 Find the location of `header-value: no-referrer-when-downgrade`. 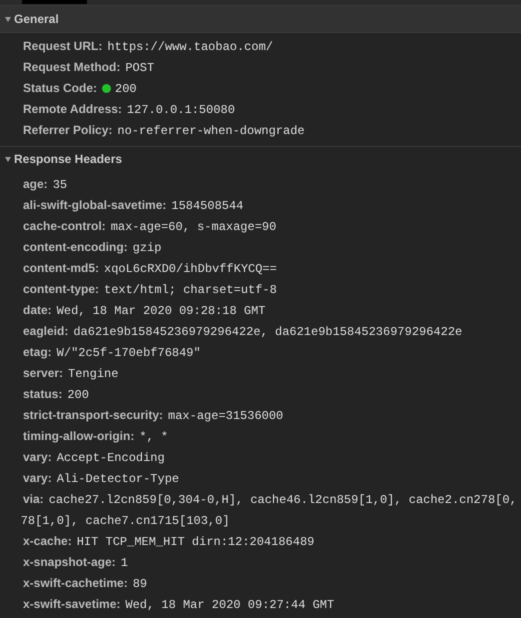

header-value: no-referrer-when-downgrade is located at coordinates (211, 131).